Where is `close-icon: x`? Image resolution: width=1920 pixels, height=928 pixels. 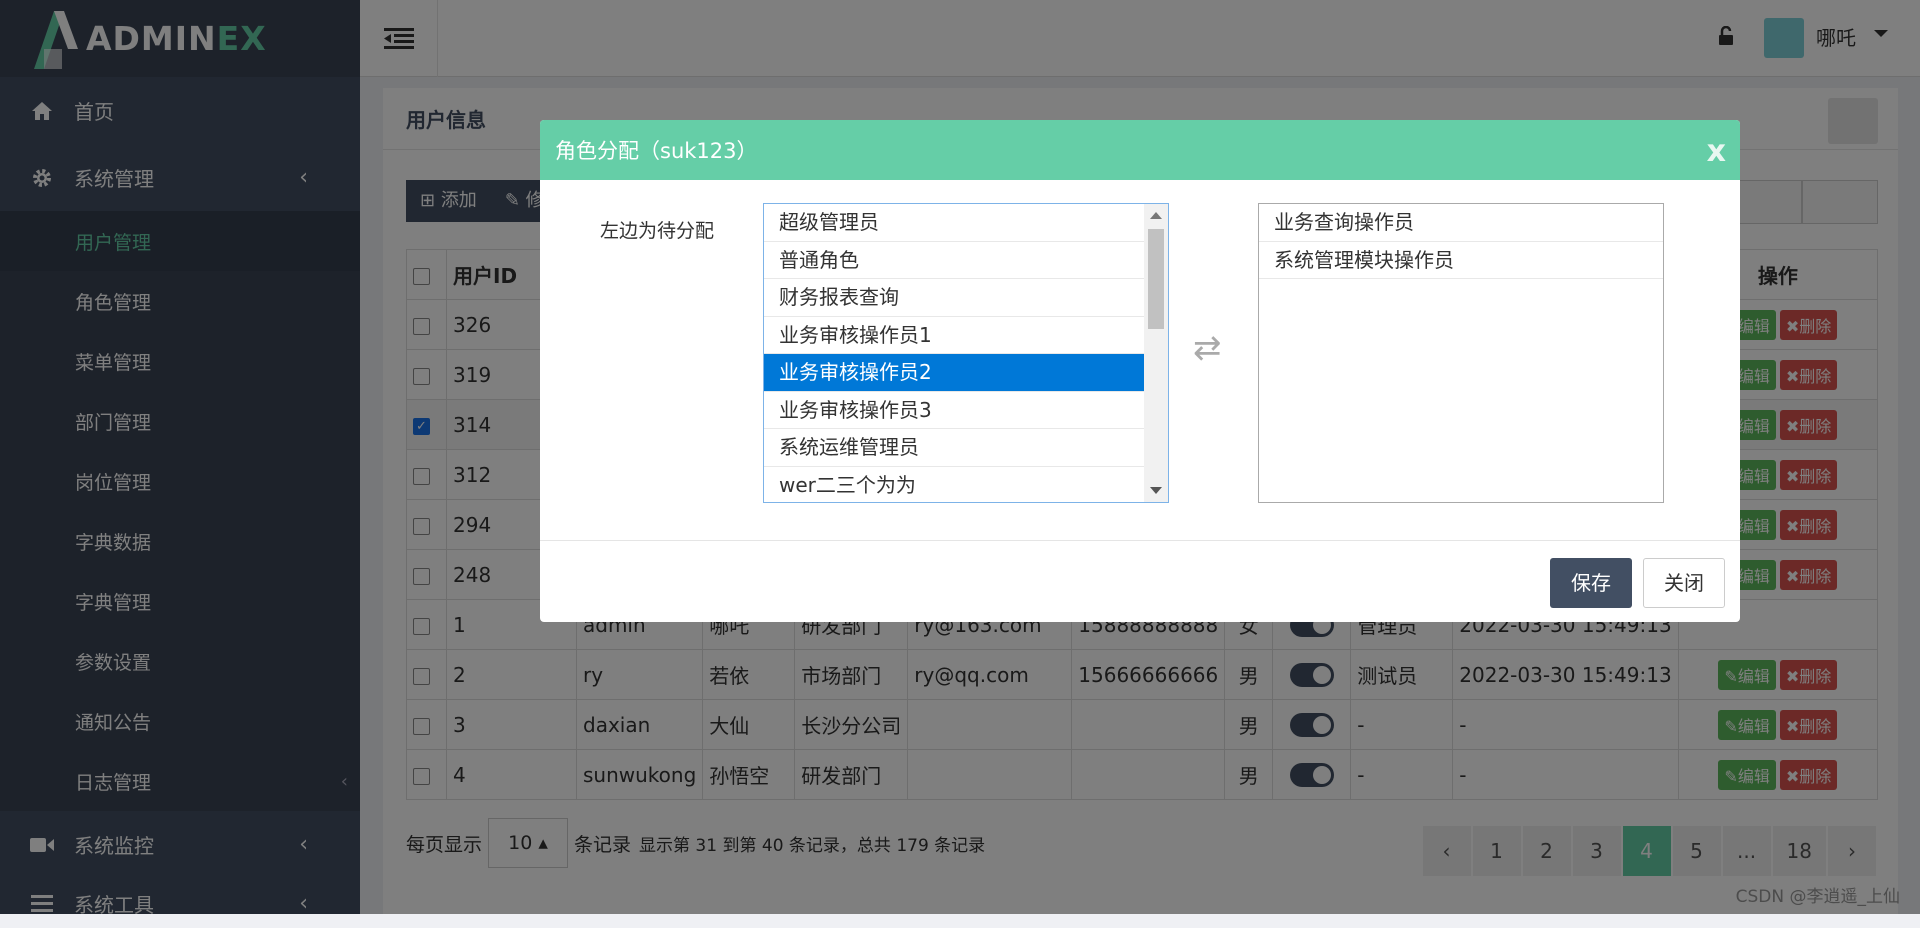
close-icon: x is located at coordinates (1716, 151).